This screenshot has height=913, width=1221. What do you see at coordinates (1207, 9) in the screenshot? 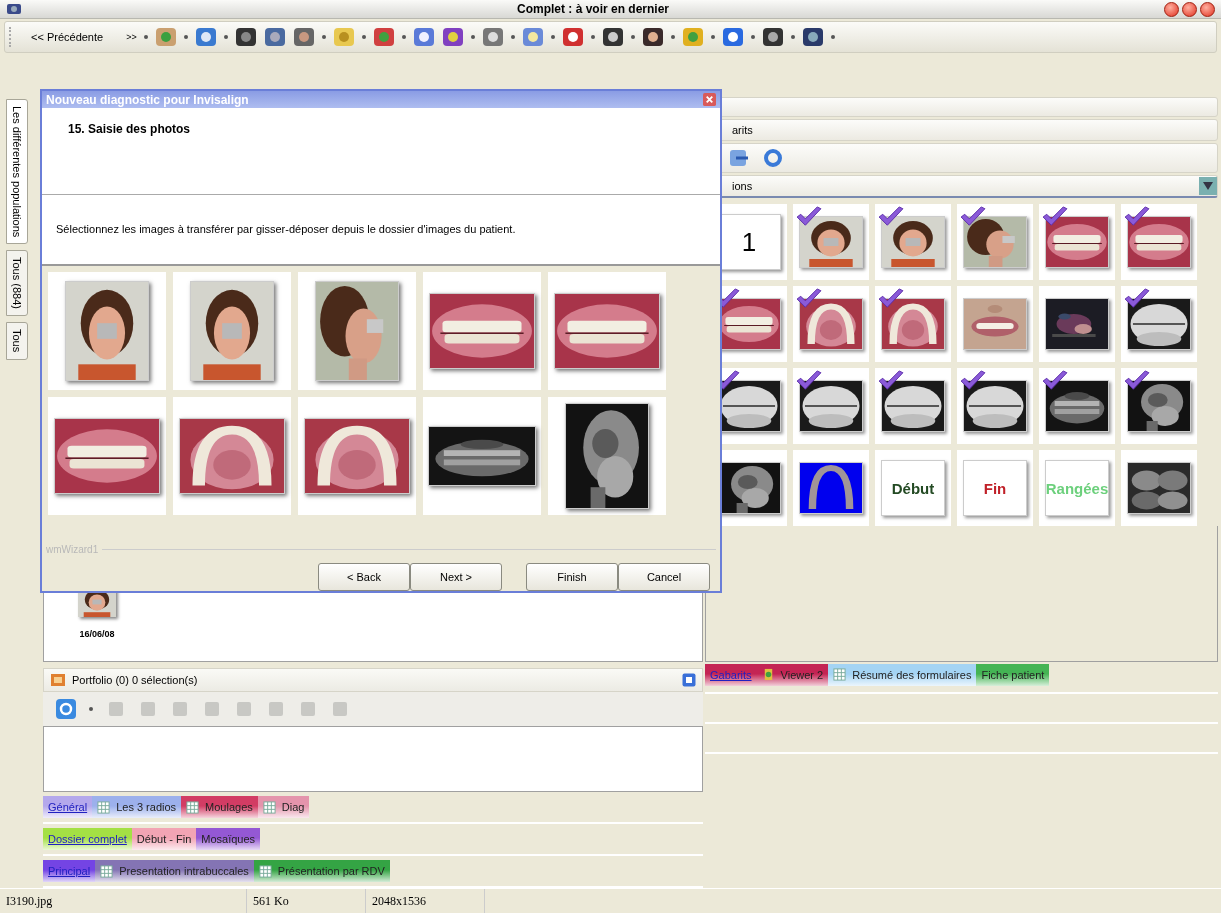
I see `close-button` at bounding box center [1207, 9].